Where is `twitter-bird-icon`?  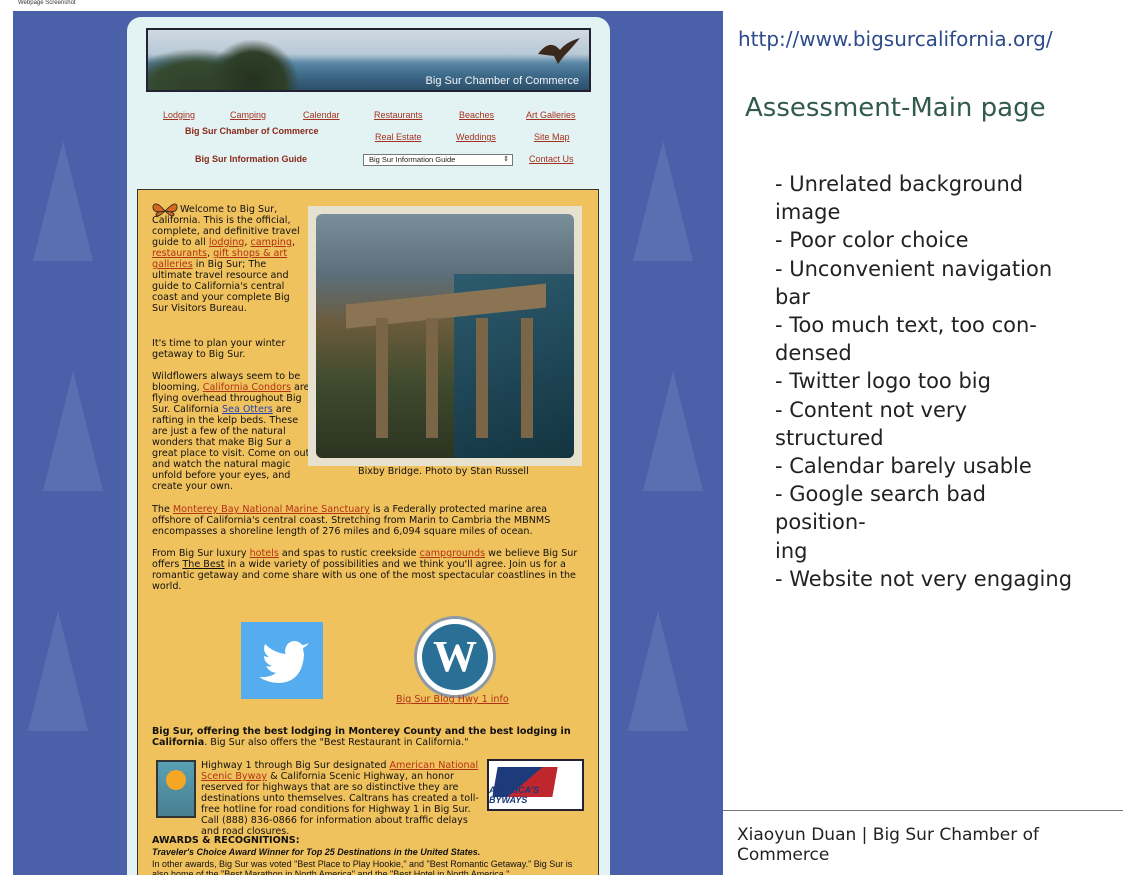 twitter-bird-icon is located at coordinates (284, 662).